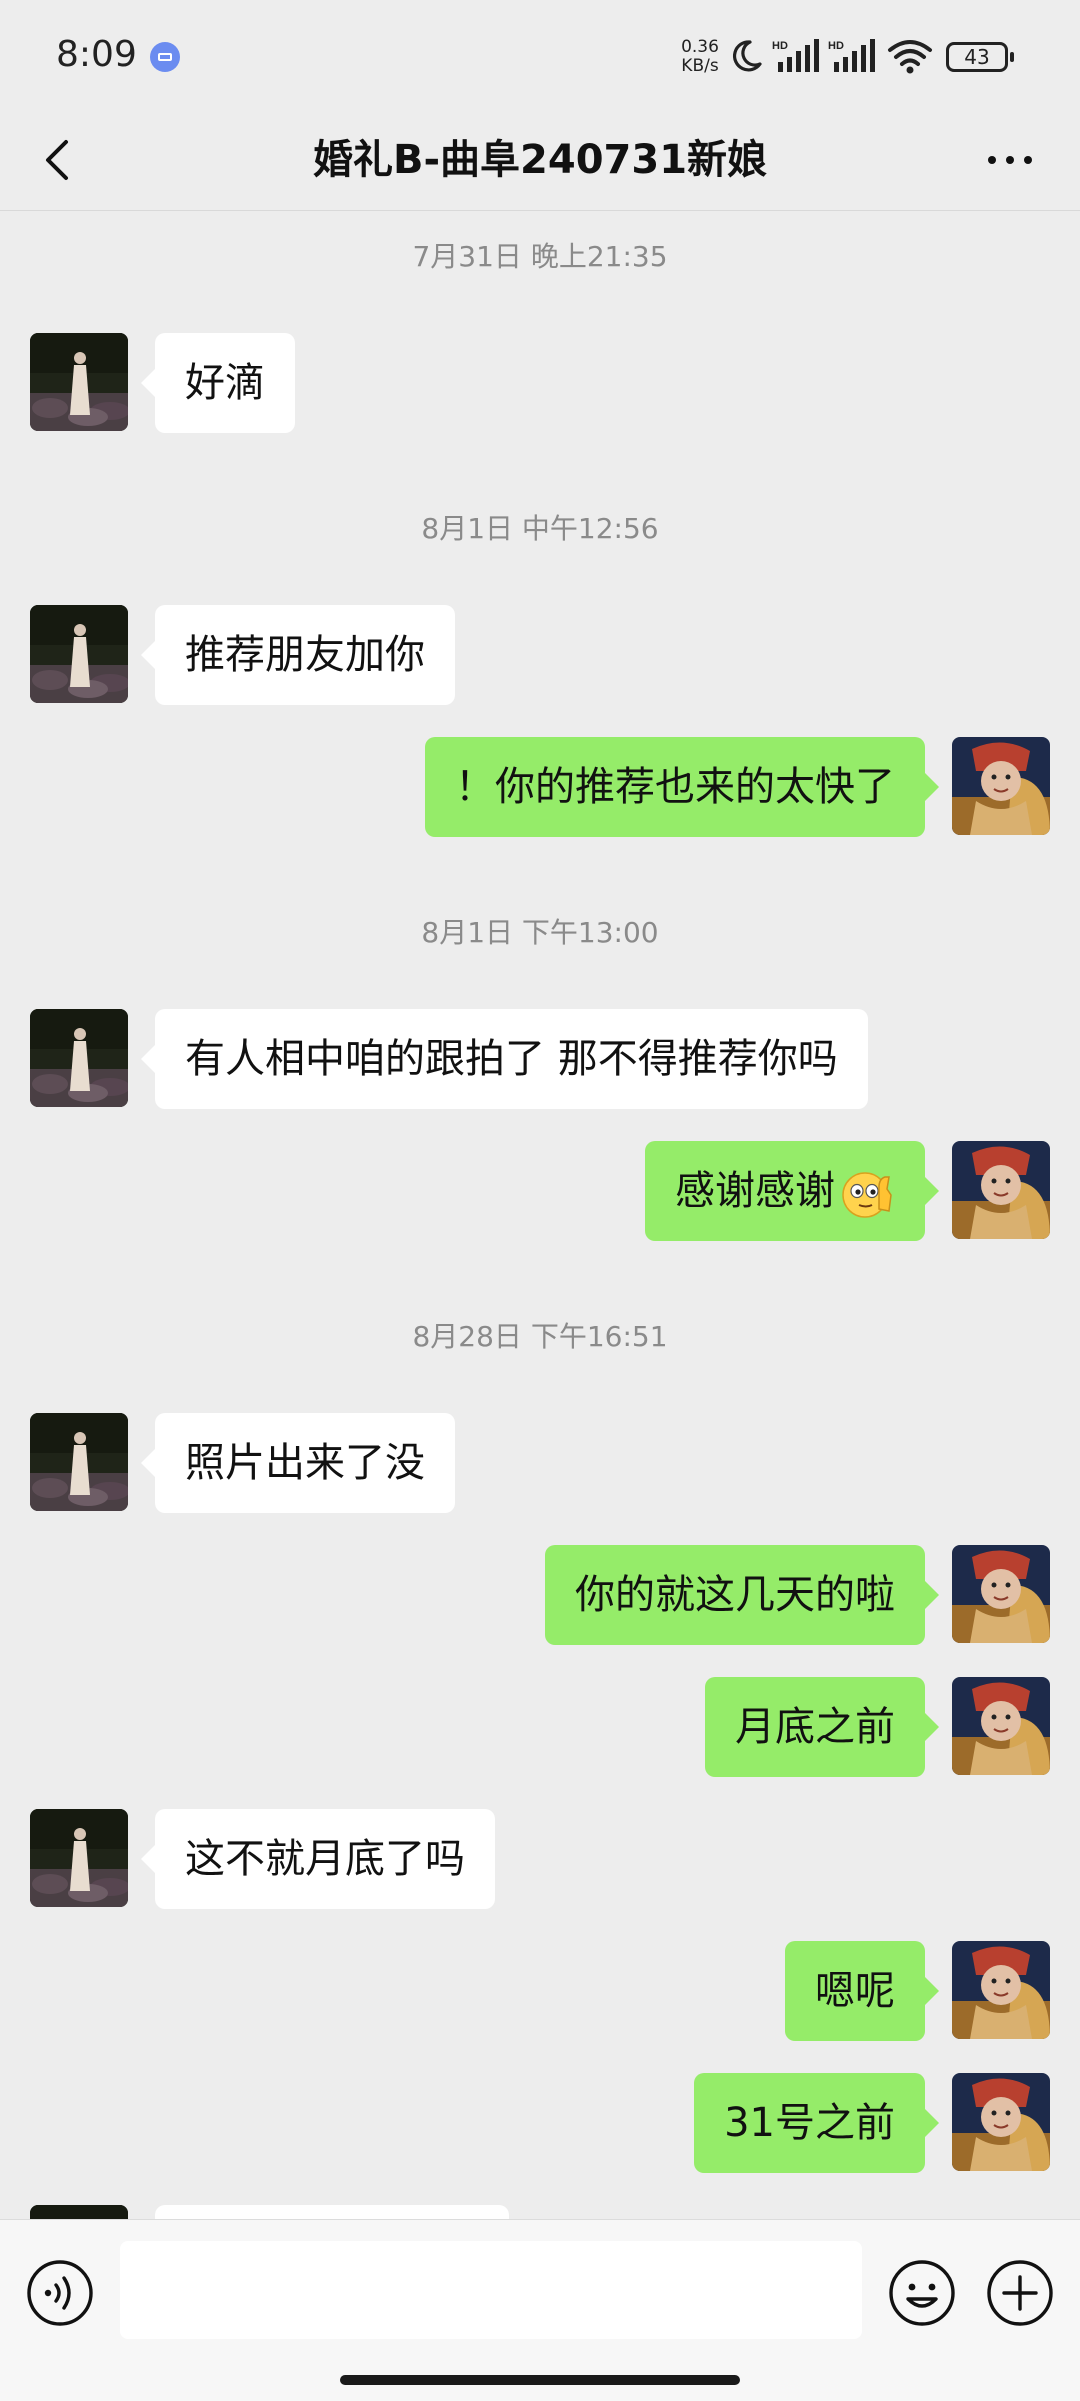  Describe the element at coordinates (980, 57) in the screenshot. I see `battery-icon: 43` at that location.